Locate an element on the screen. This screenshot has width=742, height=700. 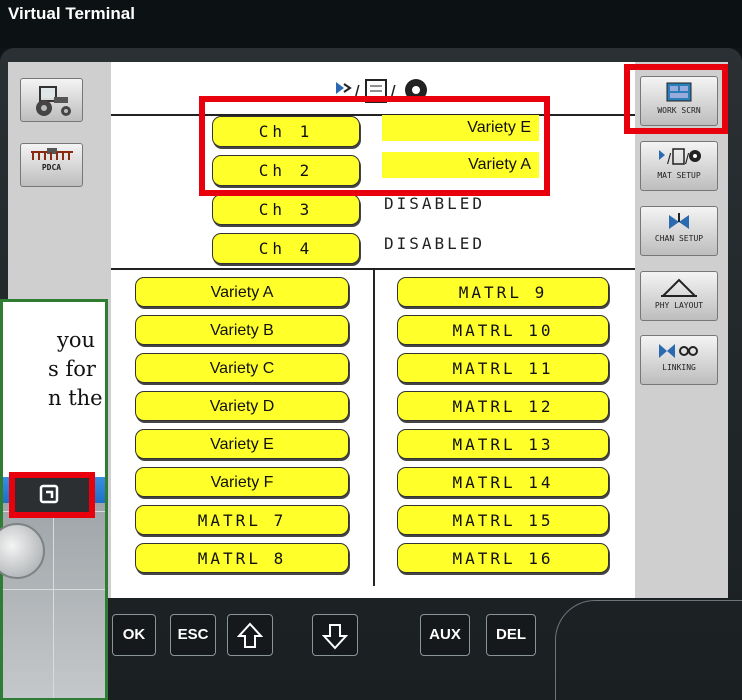
material-button: MATRL 13 is located at coordinates (503, 444).